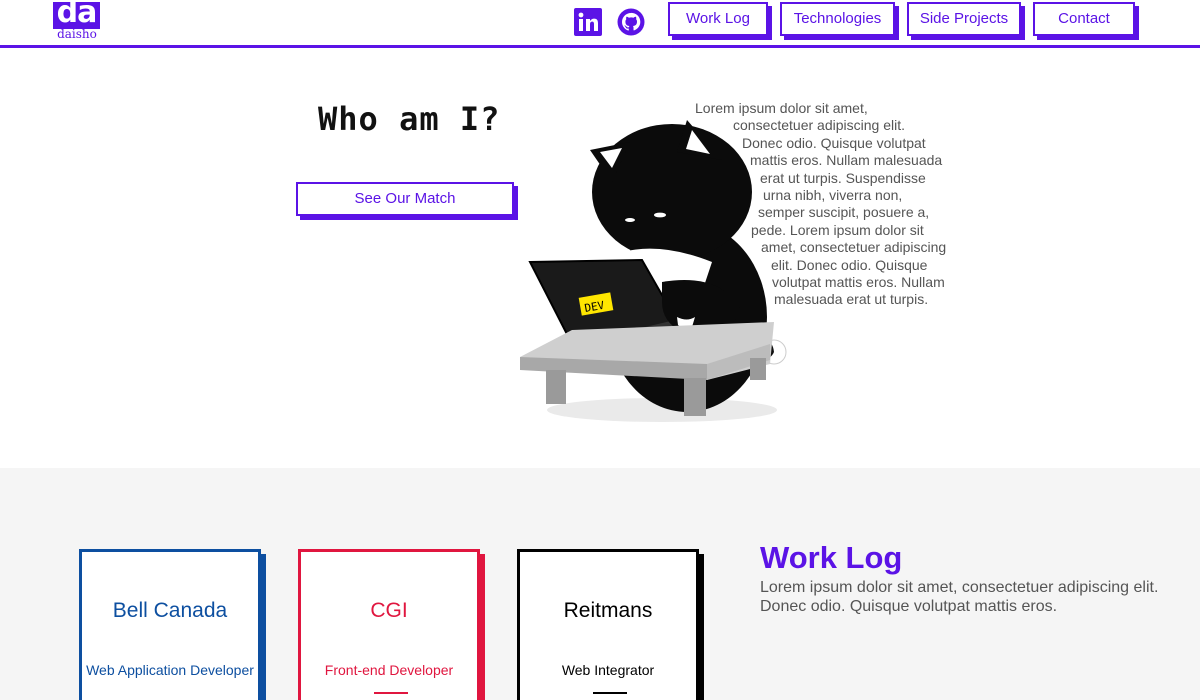 This screenshot has height=700, width=1200. I want to click on hero-text-line: Lorem ipsum dolor sit amet,, so click(781, 108).